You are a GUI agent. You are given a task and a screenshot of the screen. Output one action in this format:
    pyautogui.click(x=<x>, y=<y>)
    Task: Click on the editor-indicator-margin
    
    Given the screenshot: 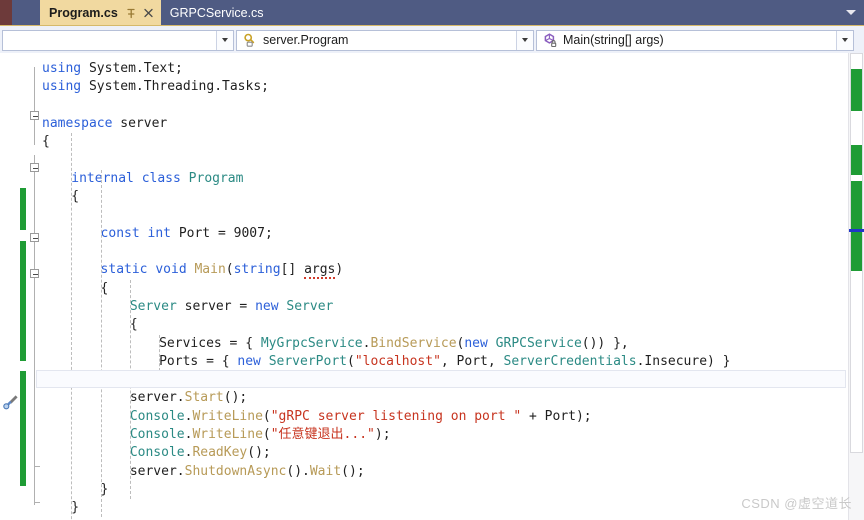 What is the action you would take?
    pyautogui.click(x=8, y=286)
    